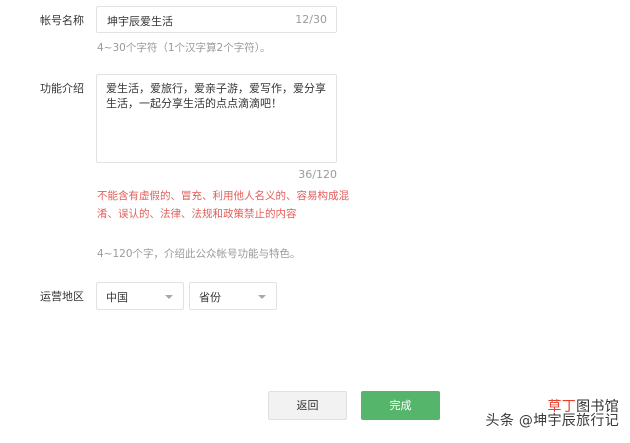 The width and height of the screenshot is (630, 443). Describe the element at coordinates (562, 407) in the screenshot. I see `watermark-brand-part1: 草丁` at that location.